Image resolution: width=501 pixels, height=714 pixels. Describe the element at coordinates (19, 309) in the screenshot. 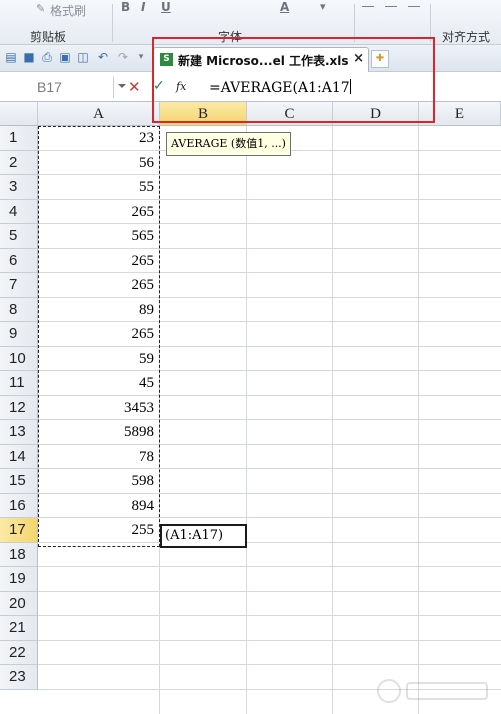

I see `row-header: 8` at that location.